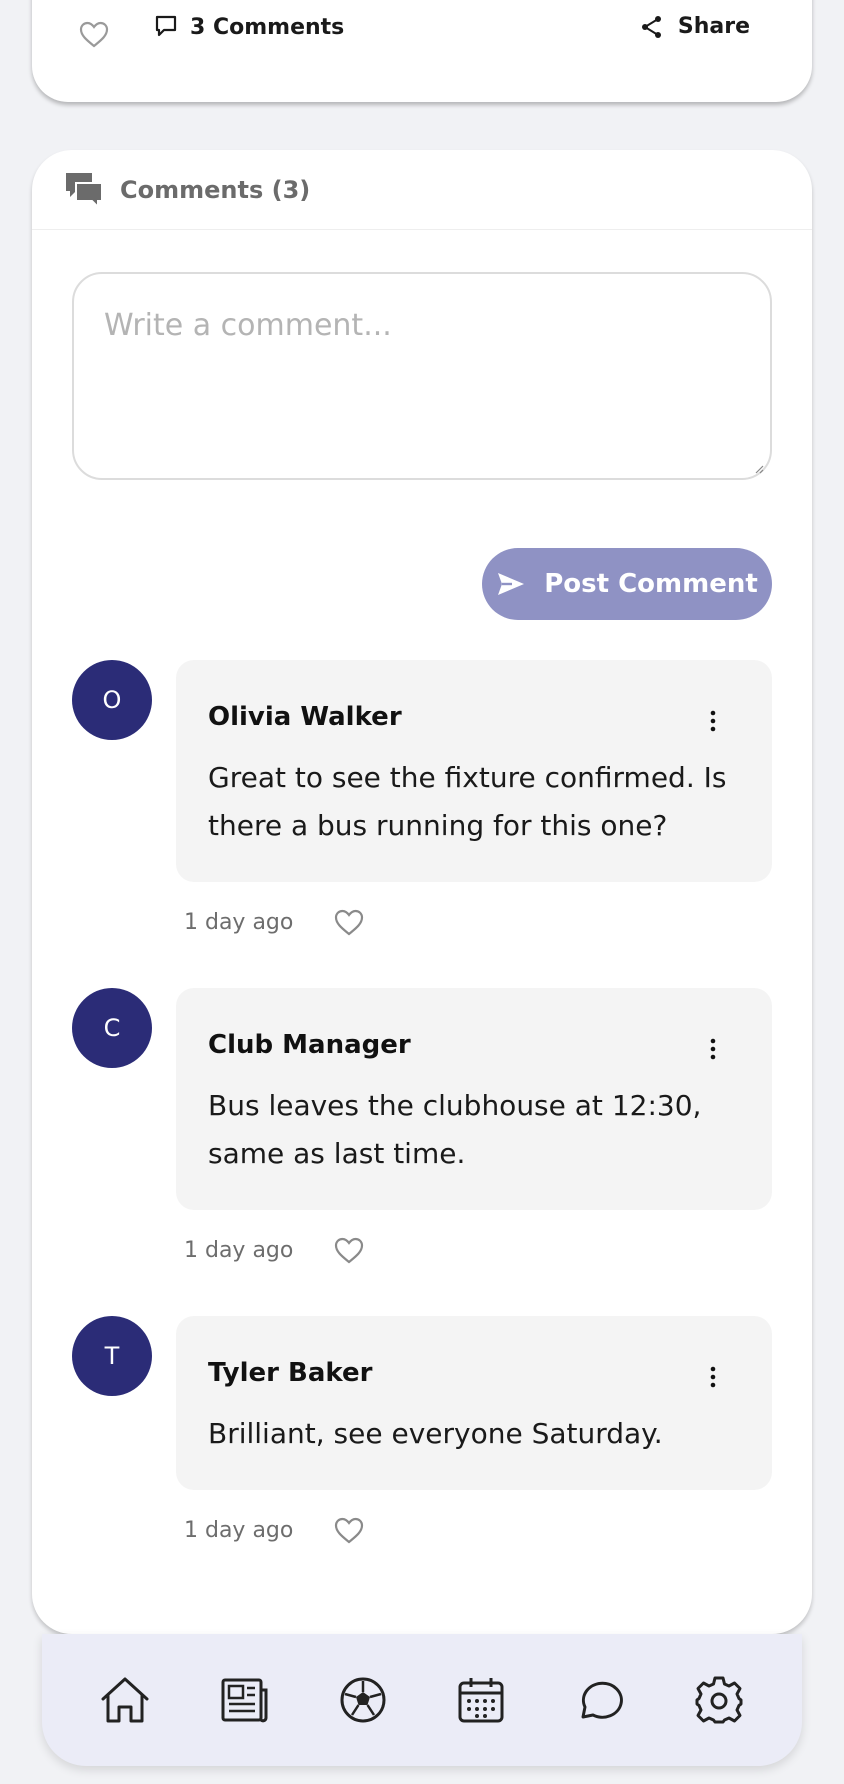  I want to click on nav-home, so click(125, 1700).